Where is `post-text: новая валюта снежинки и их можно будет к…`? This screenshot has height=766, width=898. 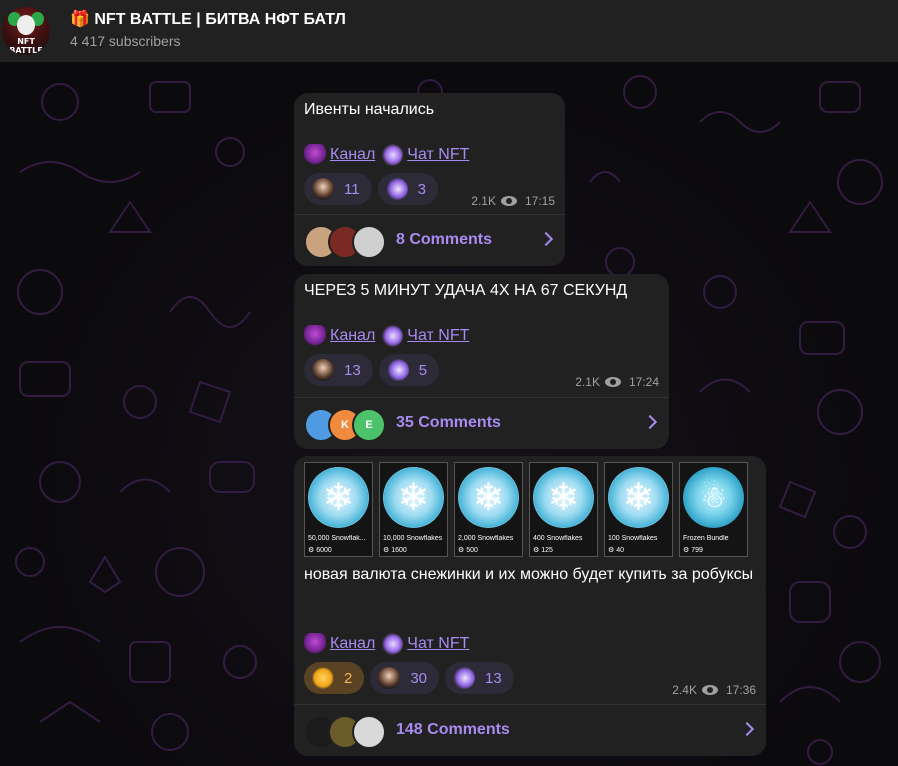 post-text: новая валюта снежинки и их можно будет к… is located at coordinates (529, 574).